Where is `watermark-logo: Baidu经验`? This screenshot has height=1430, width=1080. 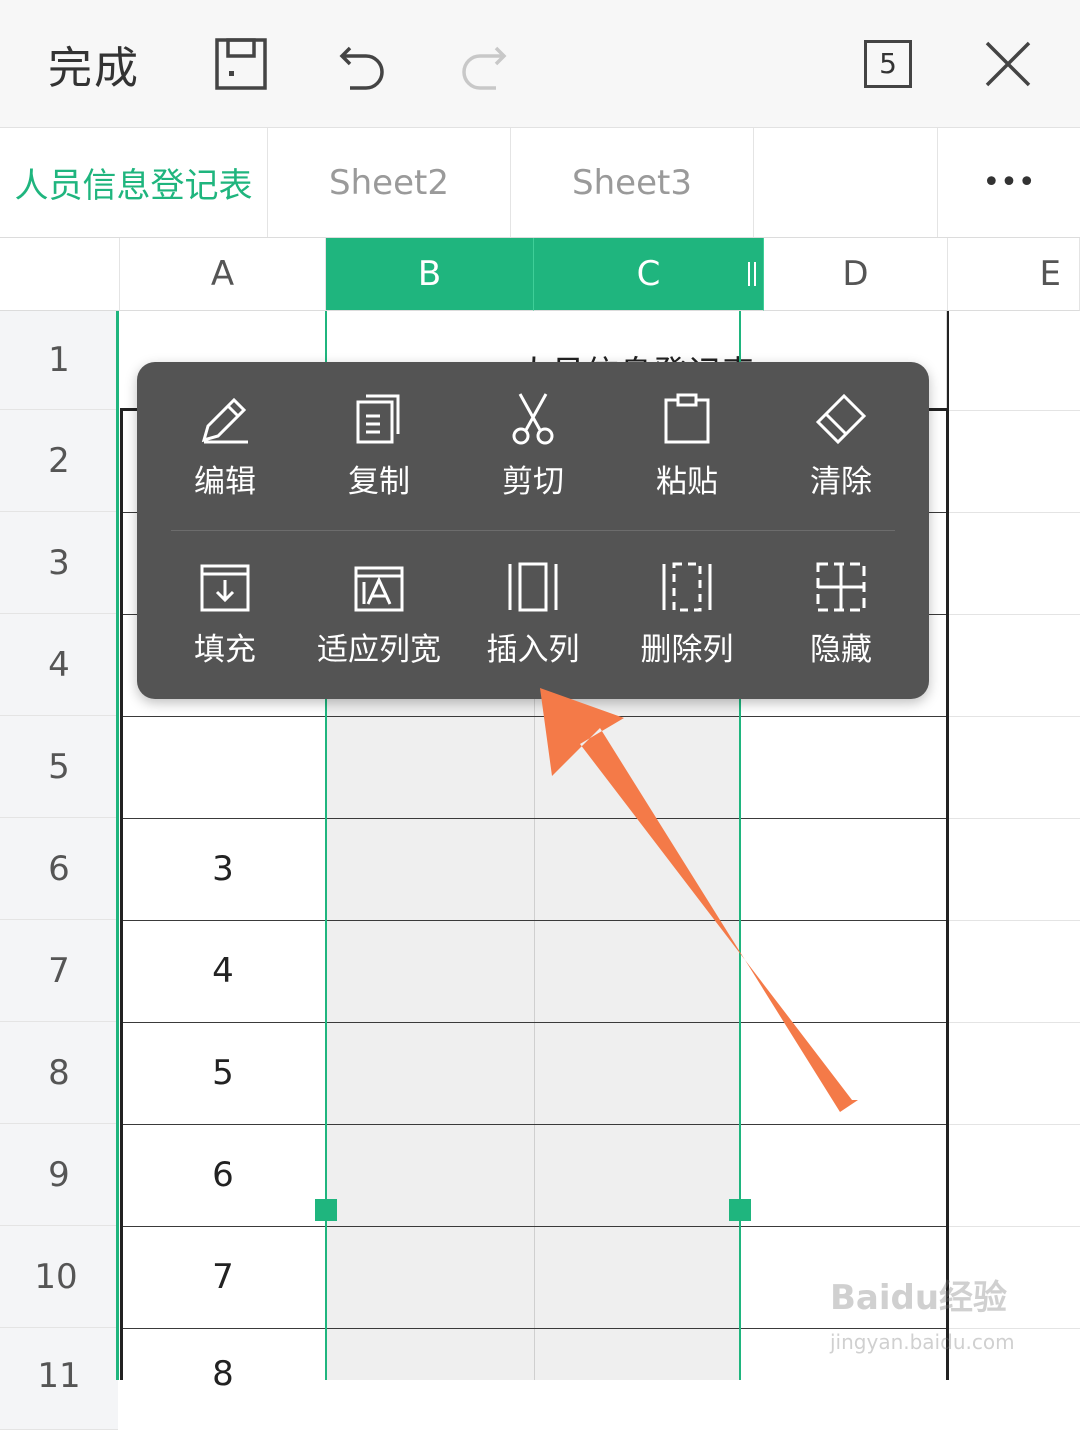
watermark-logo: Baidu经验 is located at coordinates (919, 1298).